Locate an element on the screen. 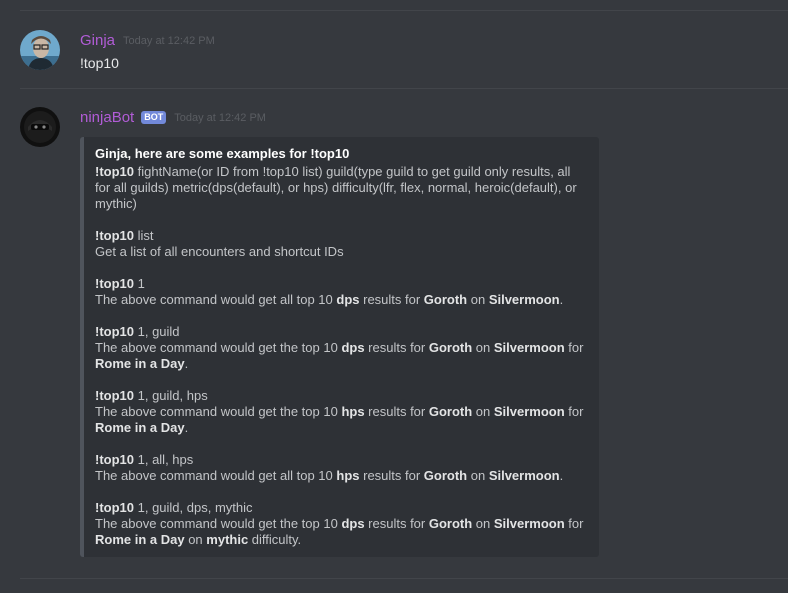 This screenshot has width=788, height=593. example-command: !top10 1, guild, hps is located at coordinates (342, 396).